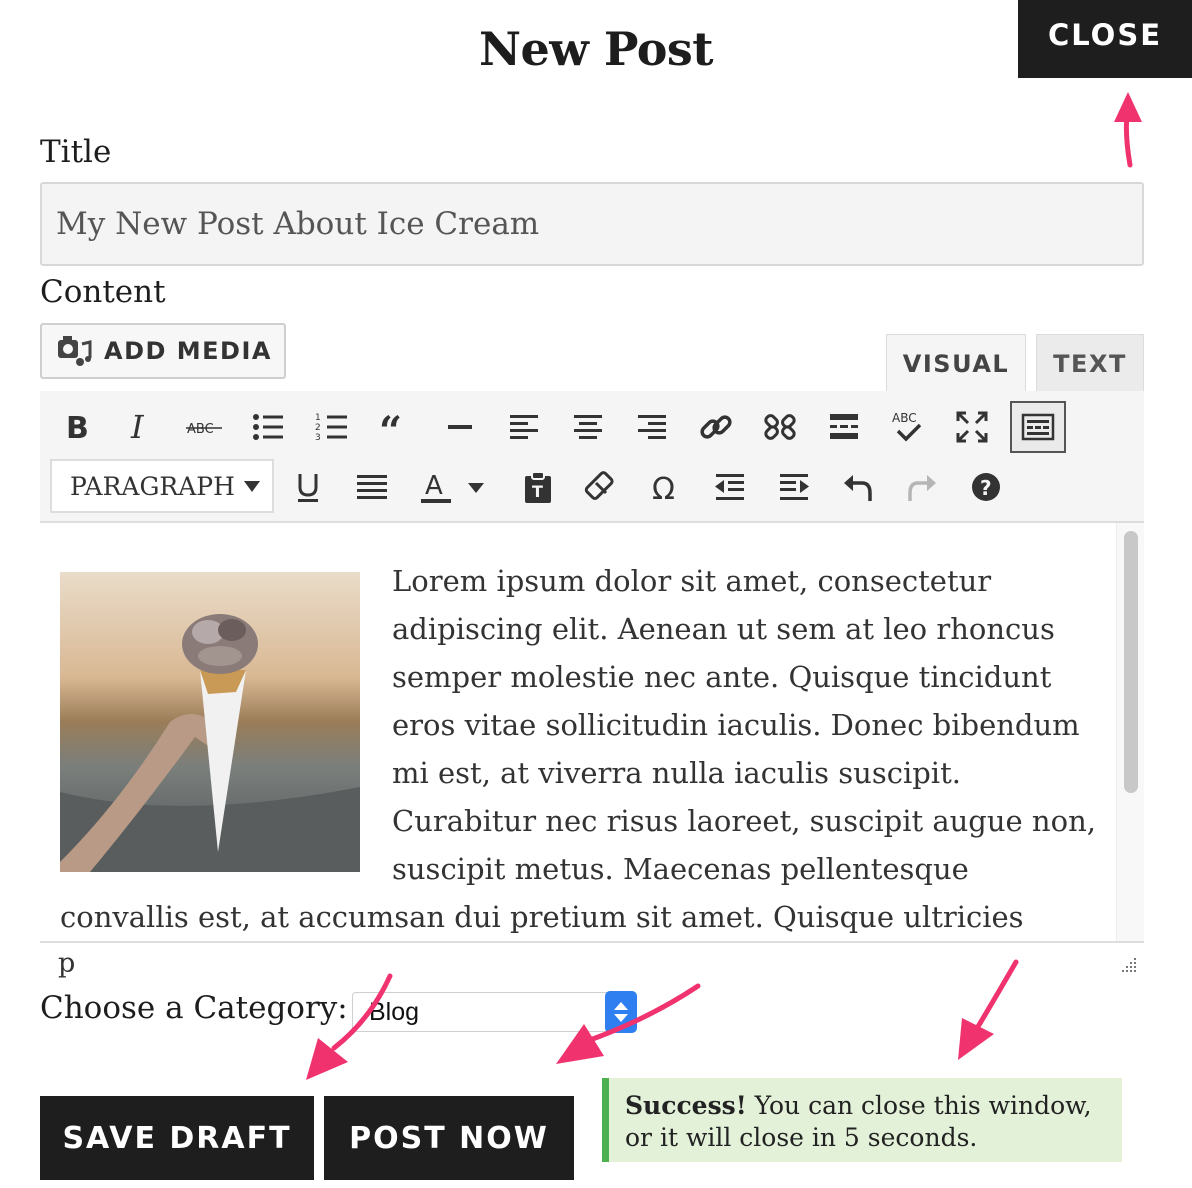  What do you see at coordinates (1105, 39) in the screenshot?
I see `close-button: CLOSE` at bounding box center [1105, 39].